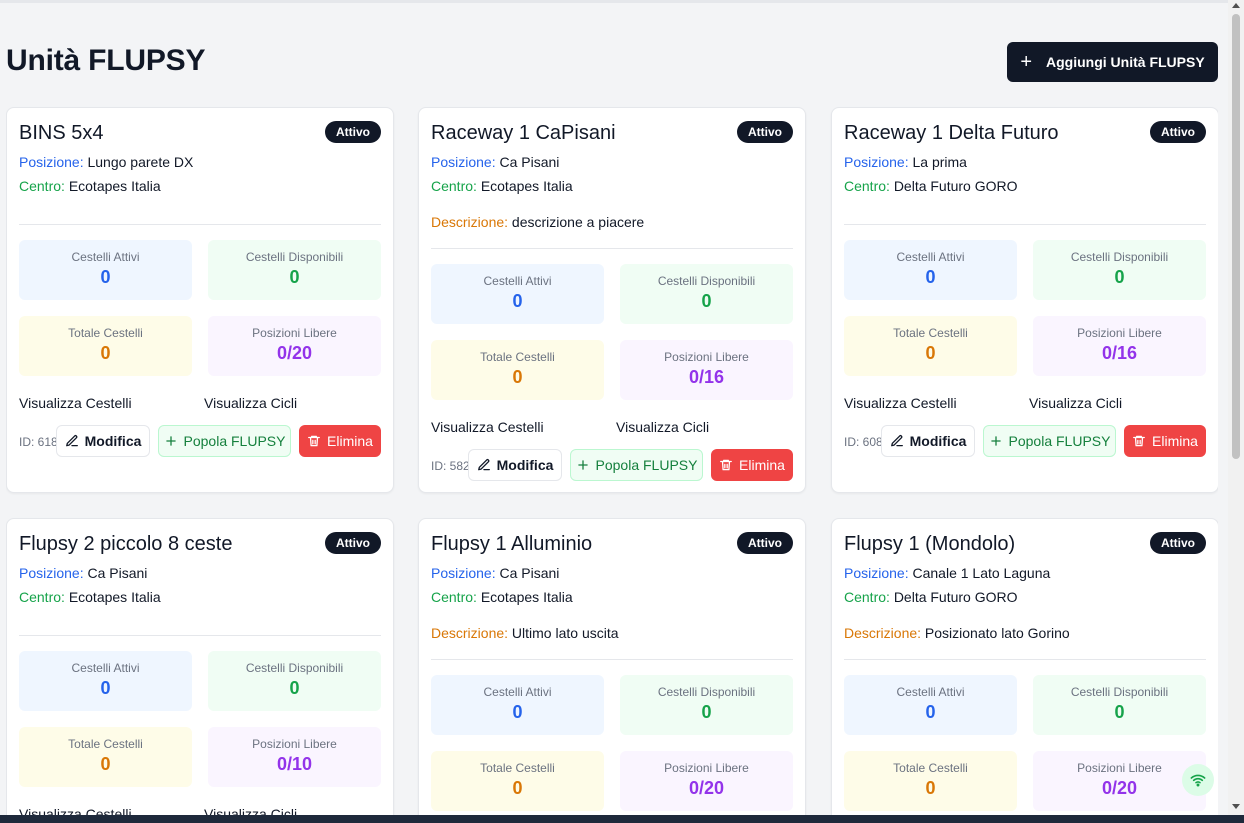 The height and width of the screenshot is (823, 1244). What do you see at coordinates (106, 60) in the screenshot?
I see `page-title: Unità FLUPSY` at bounding box center [106, 60].